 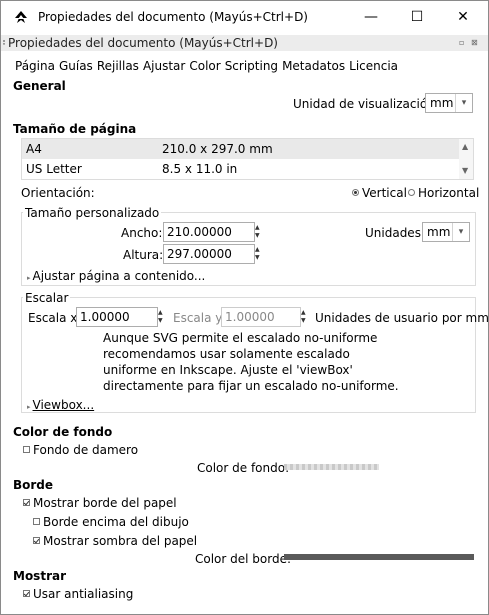 What do you see at coordinates (143, 255) in the screenshot?
I see `height-label: Altura:` at bounding box center [143, 255].